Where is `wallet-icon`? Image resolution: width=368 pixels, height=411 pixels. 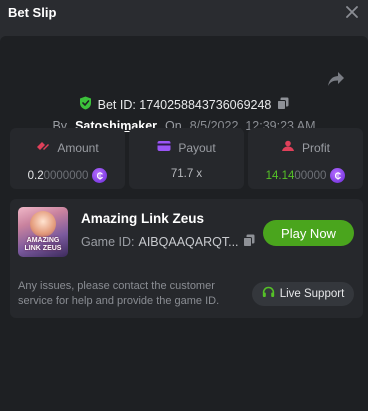 wallet-icon is located at coordinates (164, 147).